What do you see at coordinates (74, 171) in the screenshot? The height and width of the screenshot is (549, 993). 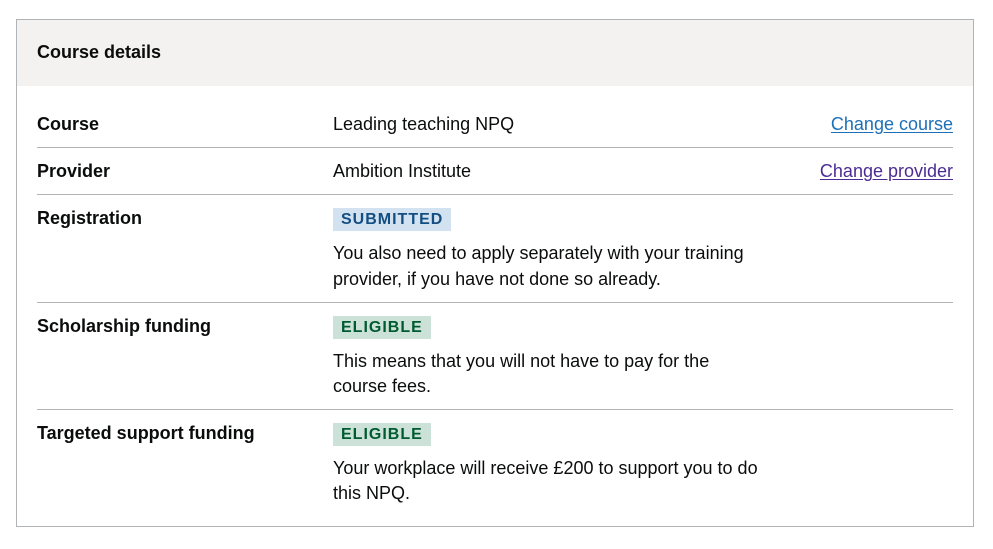 I see `row-key: Provider` at bounding box center [74, 171].